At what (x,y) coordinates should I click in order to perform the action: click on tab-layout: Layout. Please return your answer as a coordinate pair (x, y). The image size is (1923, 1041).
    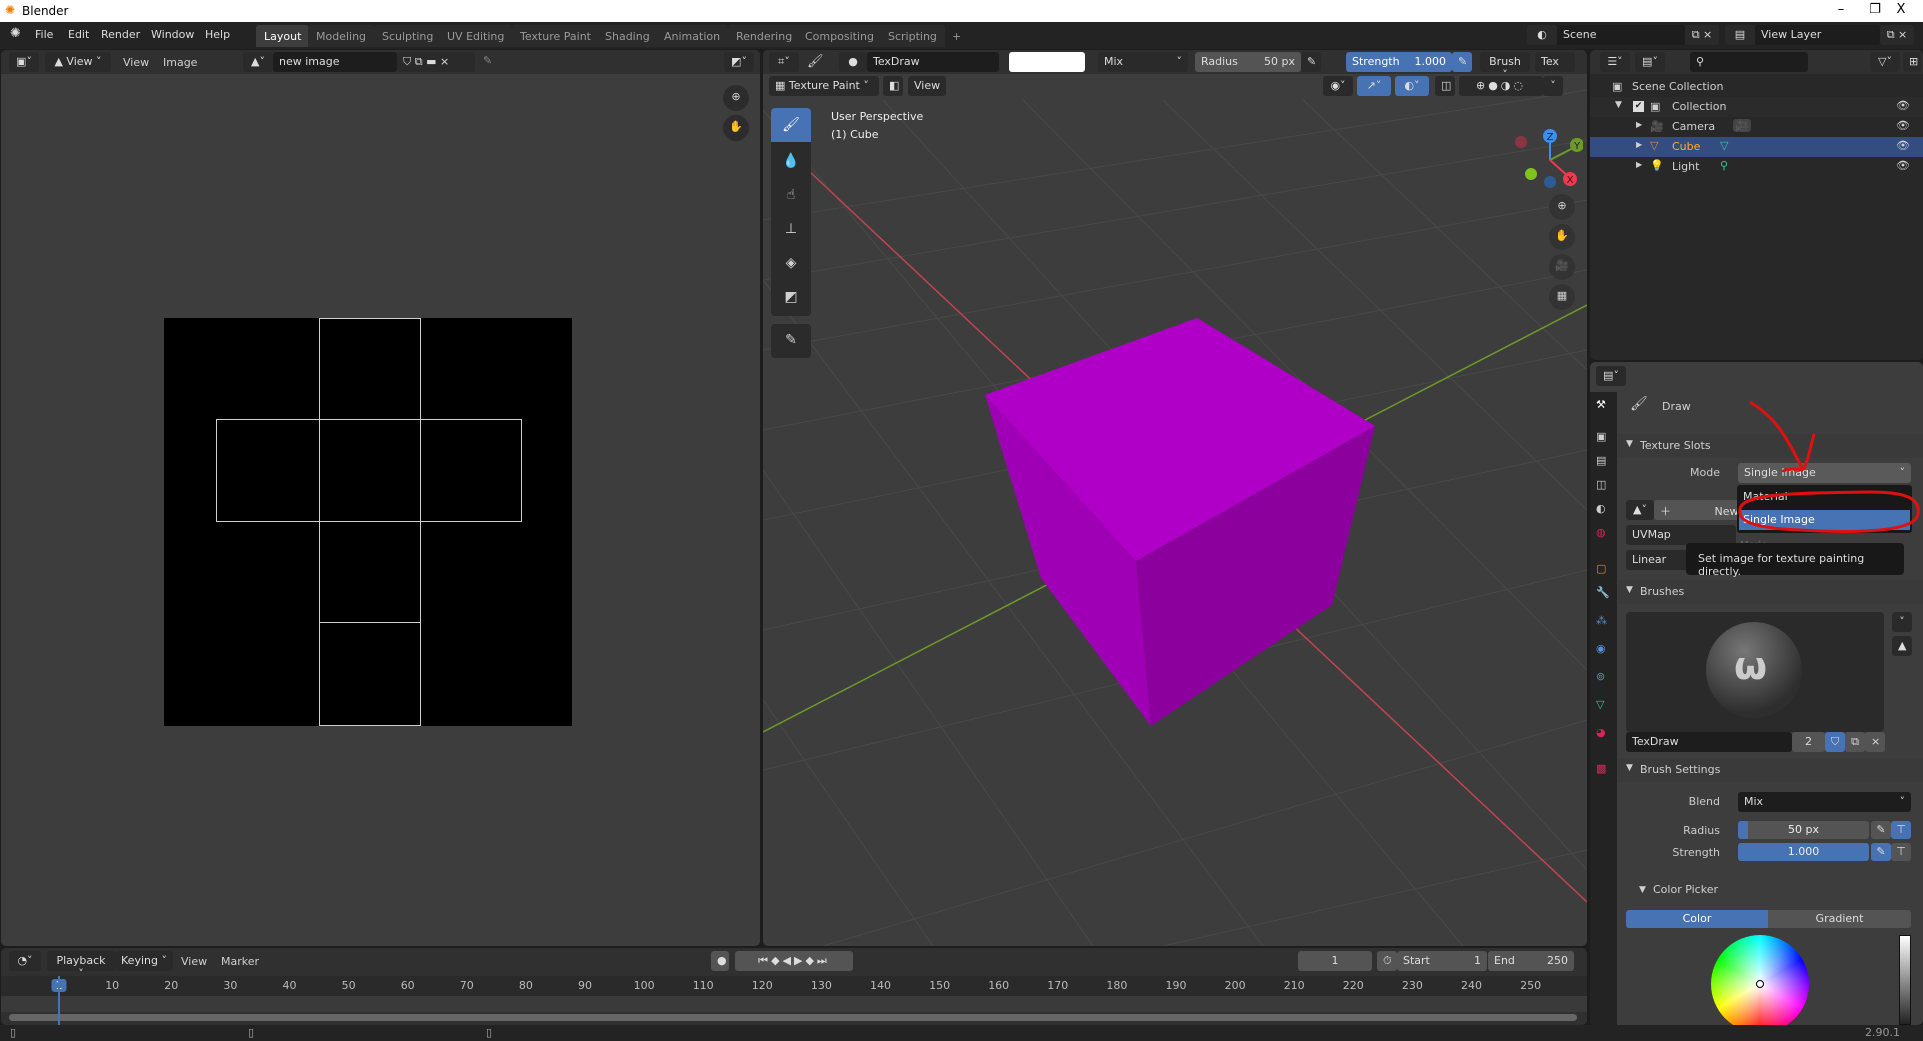
    Looking at the image, I should click on (283, 36).